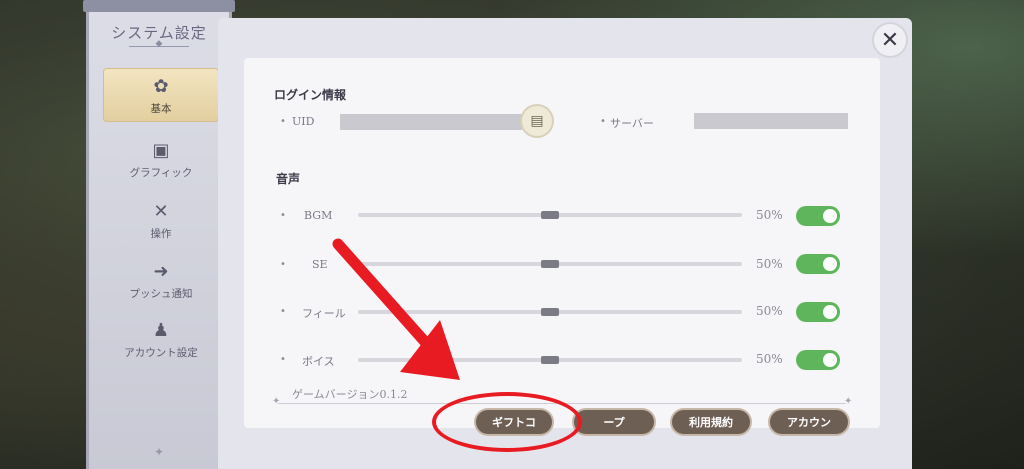 Image resolution: width=1024 pixels, height=469 pixels. What do you see at coordinates (318, 361) in the screenshot?
I see `voice-label: ボイス` at bounding box center [318, 361].